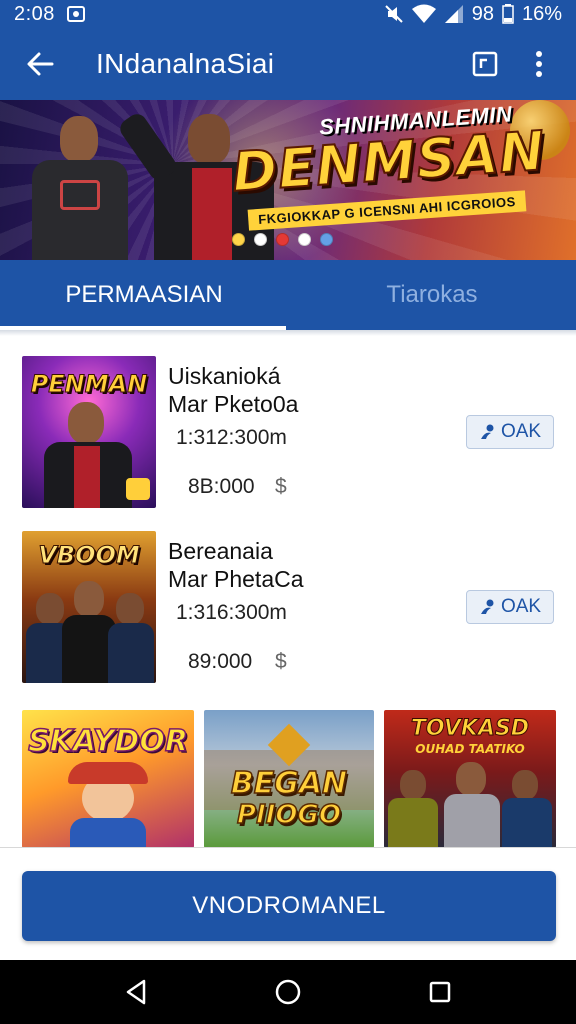  I want to click on grid-card-title-line1: BEGAN, so click(289, 783).